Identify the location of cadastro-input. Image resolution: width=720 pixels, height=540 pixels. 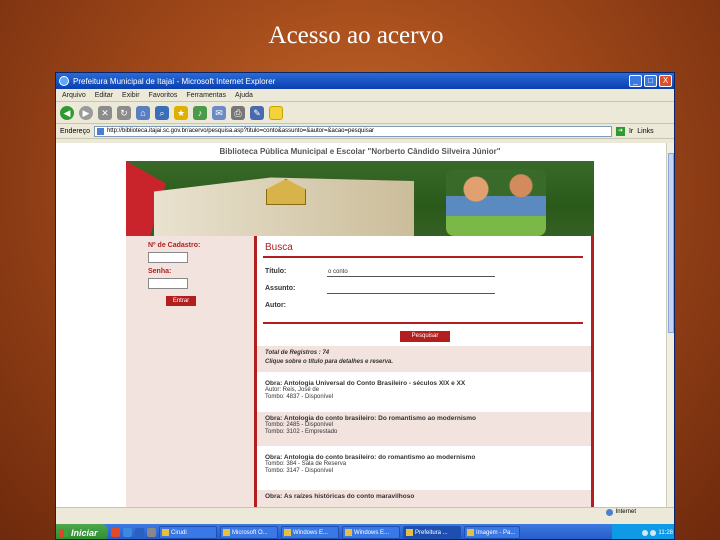
(168, 257).